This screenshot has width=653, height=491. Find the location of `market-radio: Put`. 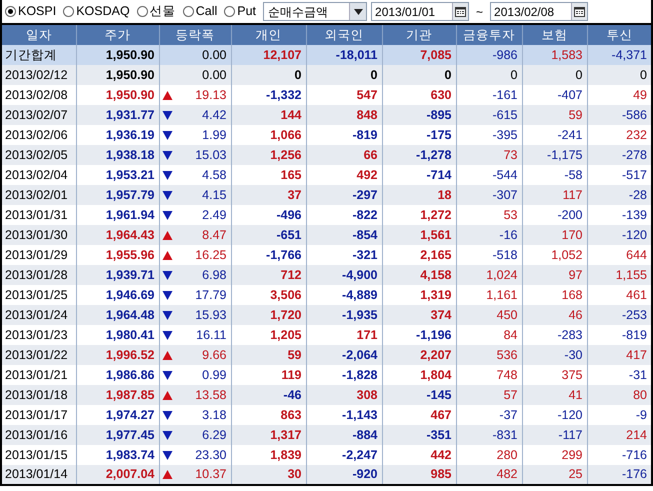

market-radio: Put is located at coordinates (240, 11).